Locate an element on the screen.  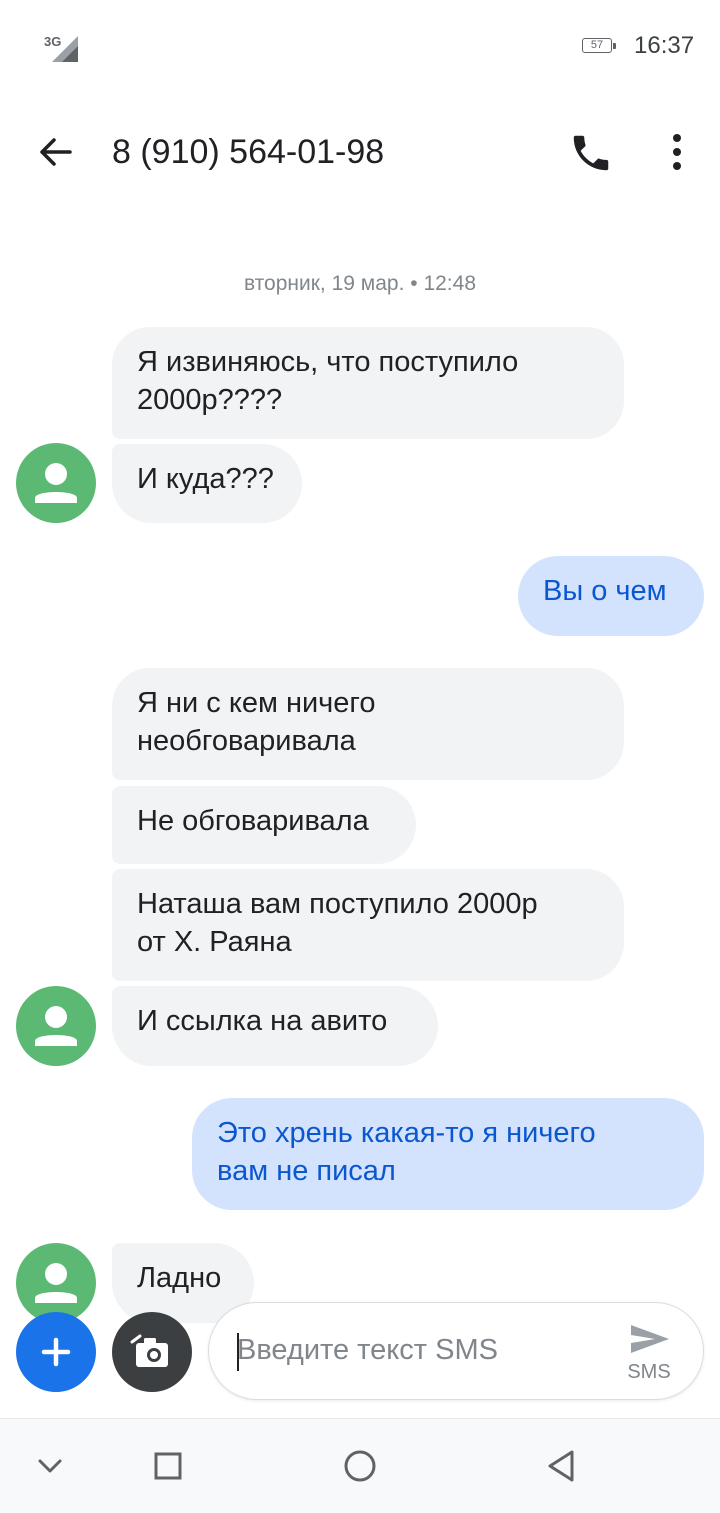
phone-icon is located at coordinates (591, 153).